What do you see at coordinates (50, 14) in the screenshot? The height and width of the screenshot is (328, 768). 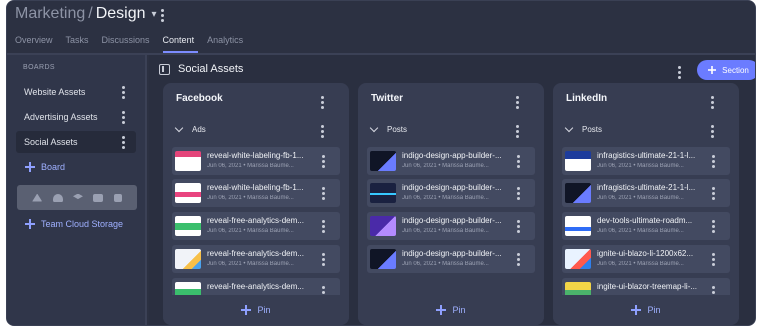 I see `breadcrumb-parent: Marketing` at bounding box center [50, 14].